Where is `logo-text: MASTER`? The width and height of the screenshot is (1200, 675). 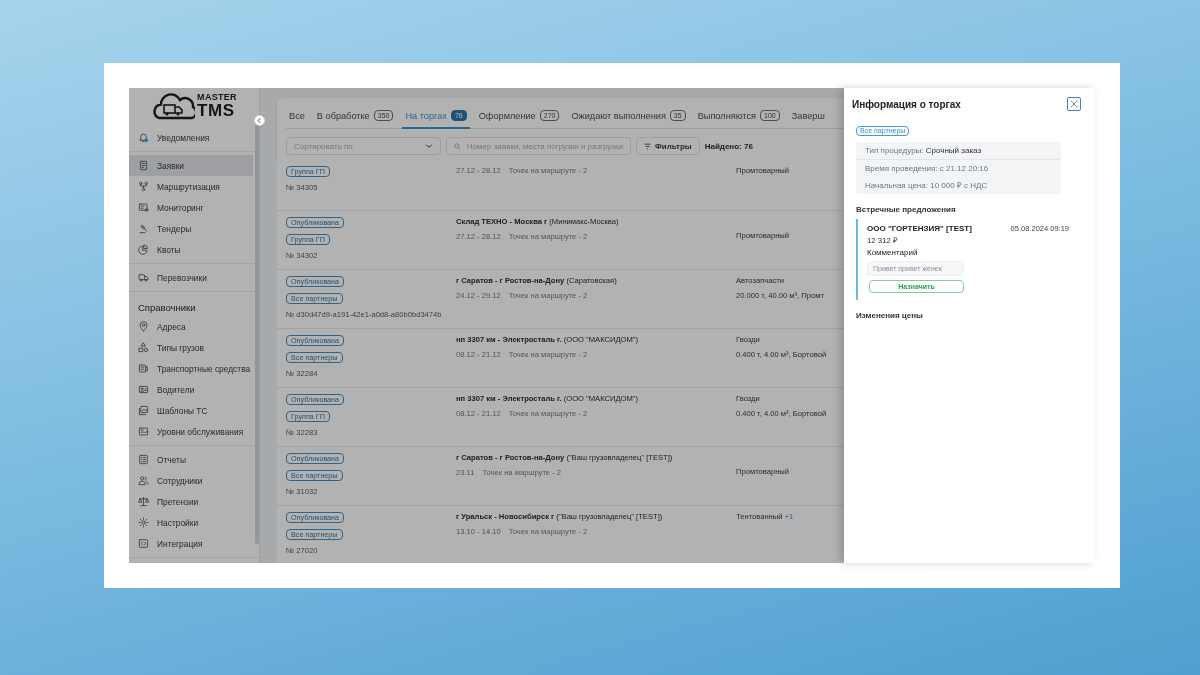
logo-text: MASTER is located at coordinates (217, 97).